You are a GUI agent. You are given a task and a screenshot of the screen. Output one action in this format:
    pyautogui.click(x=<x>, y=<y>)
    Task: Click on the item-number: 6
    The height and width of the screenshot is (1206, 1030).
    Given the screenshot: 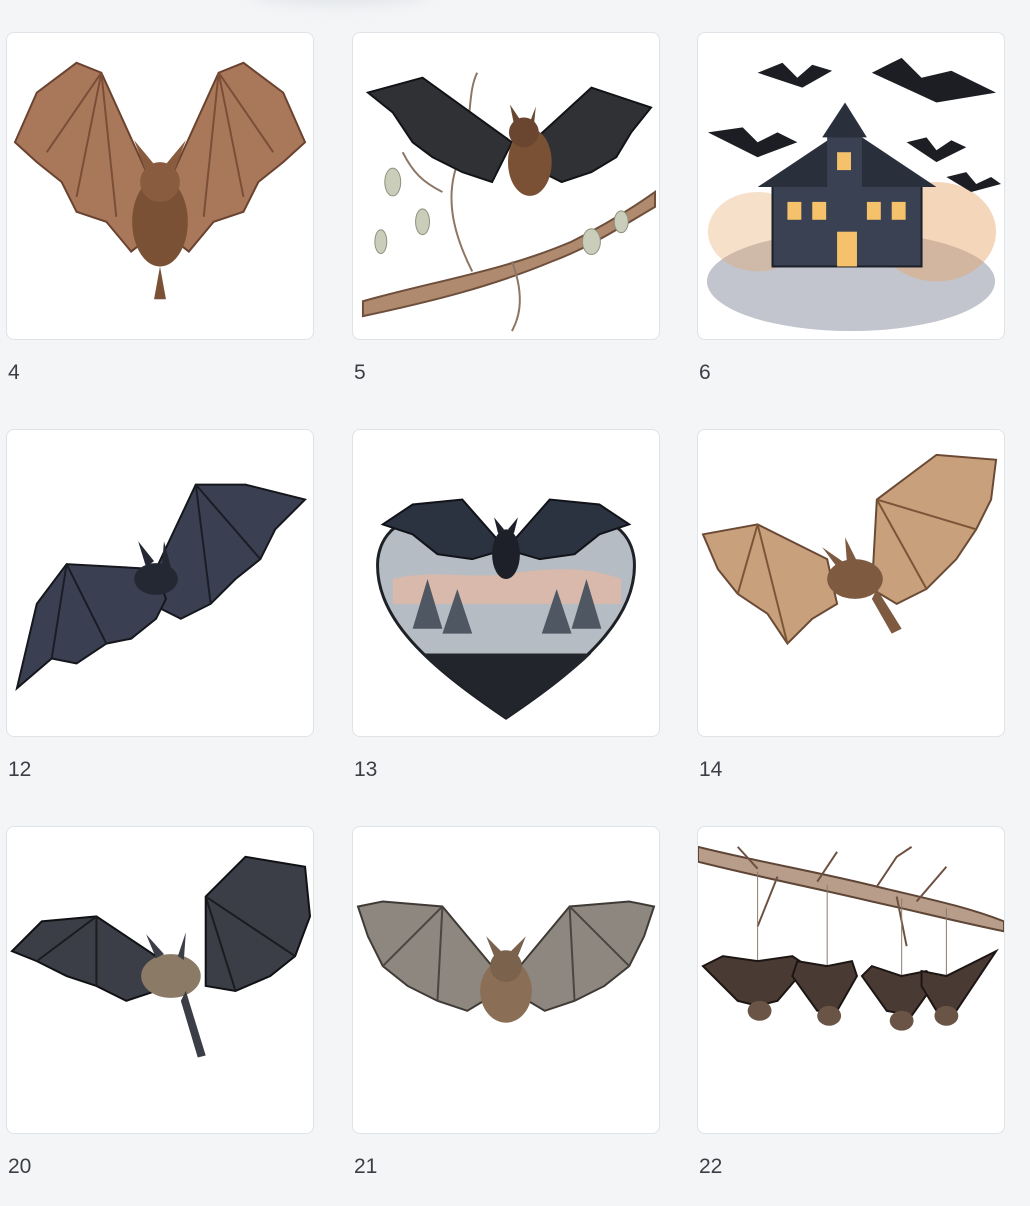 What is the action you would take?
    pyautogui.click(x=705, y=372)
    